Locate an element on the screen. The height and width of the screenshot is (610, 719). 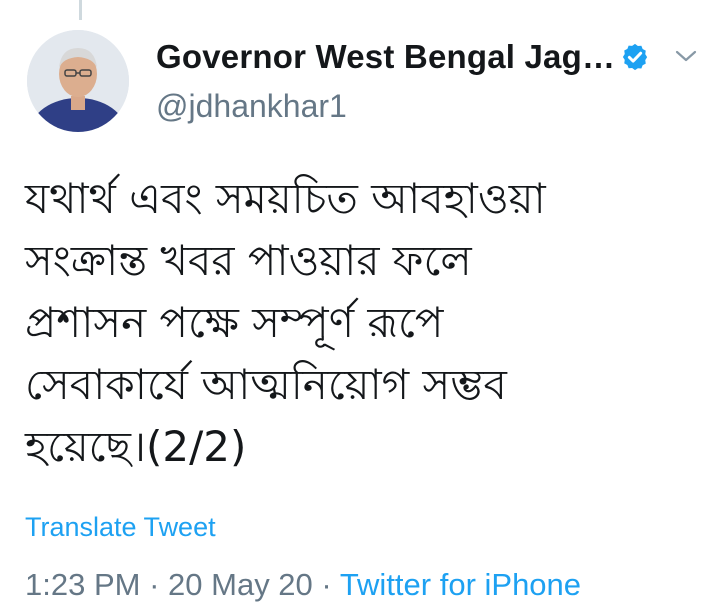
tweet-time: 1:23 PM is located at coordinates (82, 584).